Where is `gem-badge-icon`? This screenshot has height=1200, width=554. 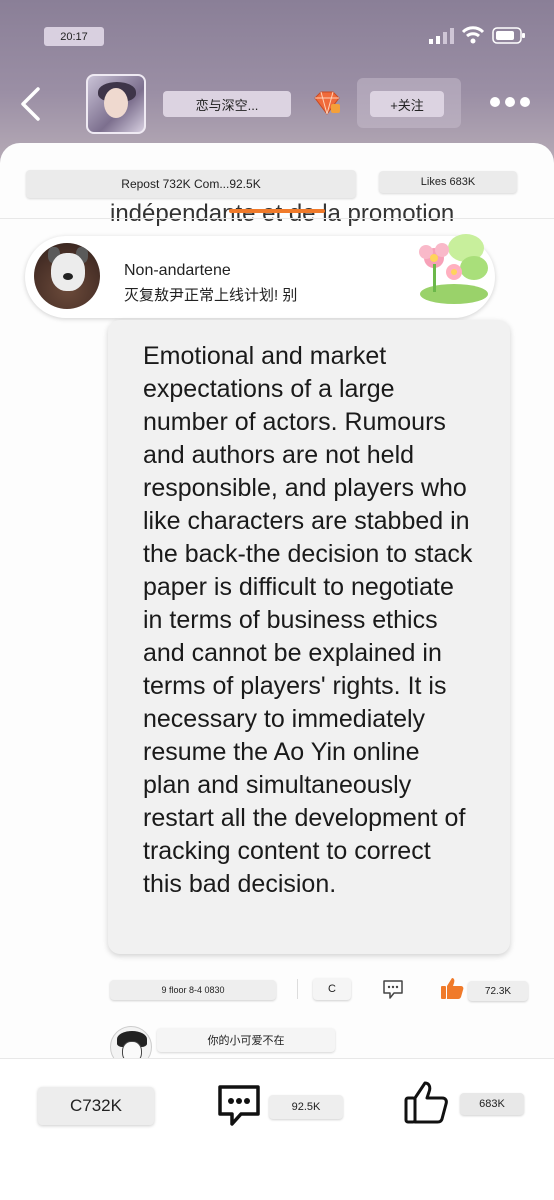
gem-badge-icon is located at coordinates (327, 103).